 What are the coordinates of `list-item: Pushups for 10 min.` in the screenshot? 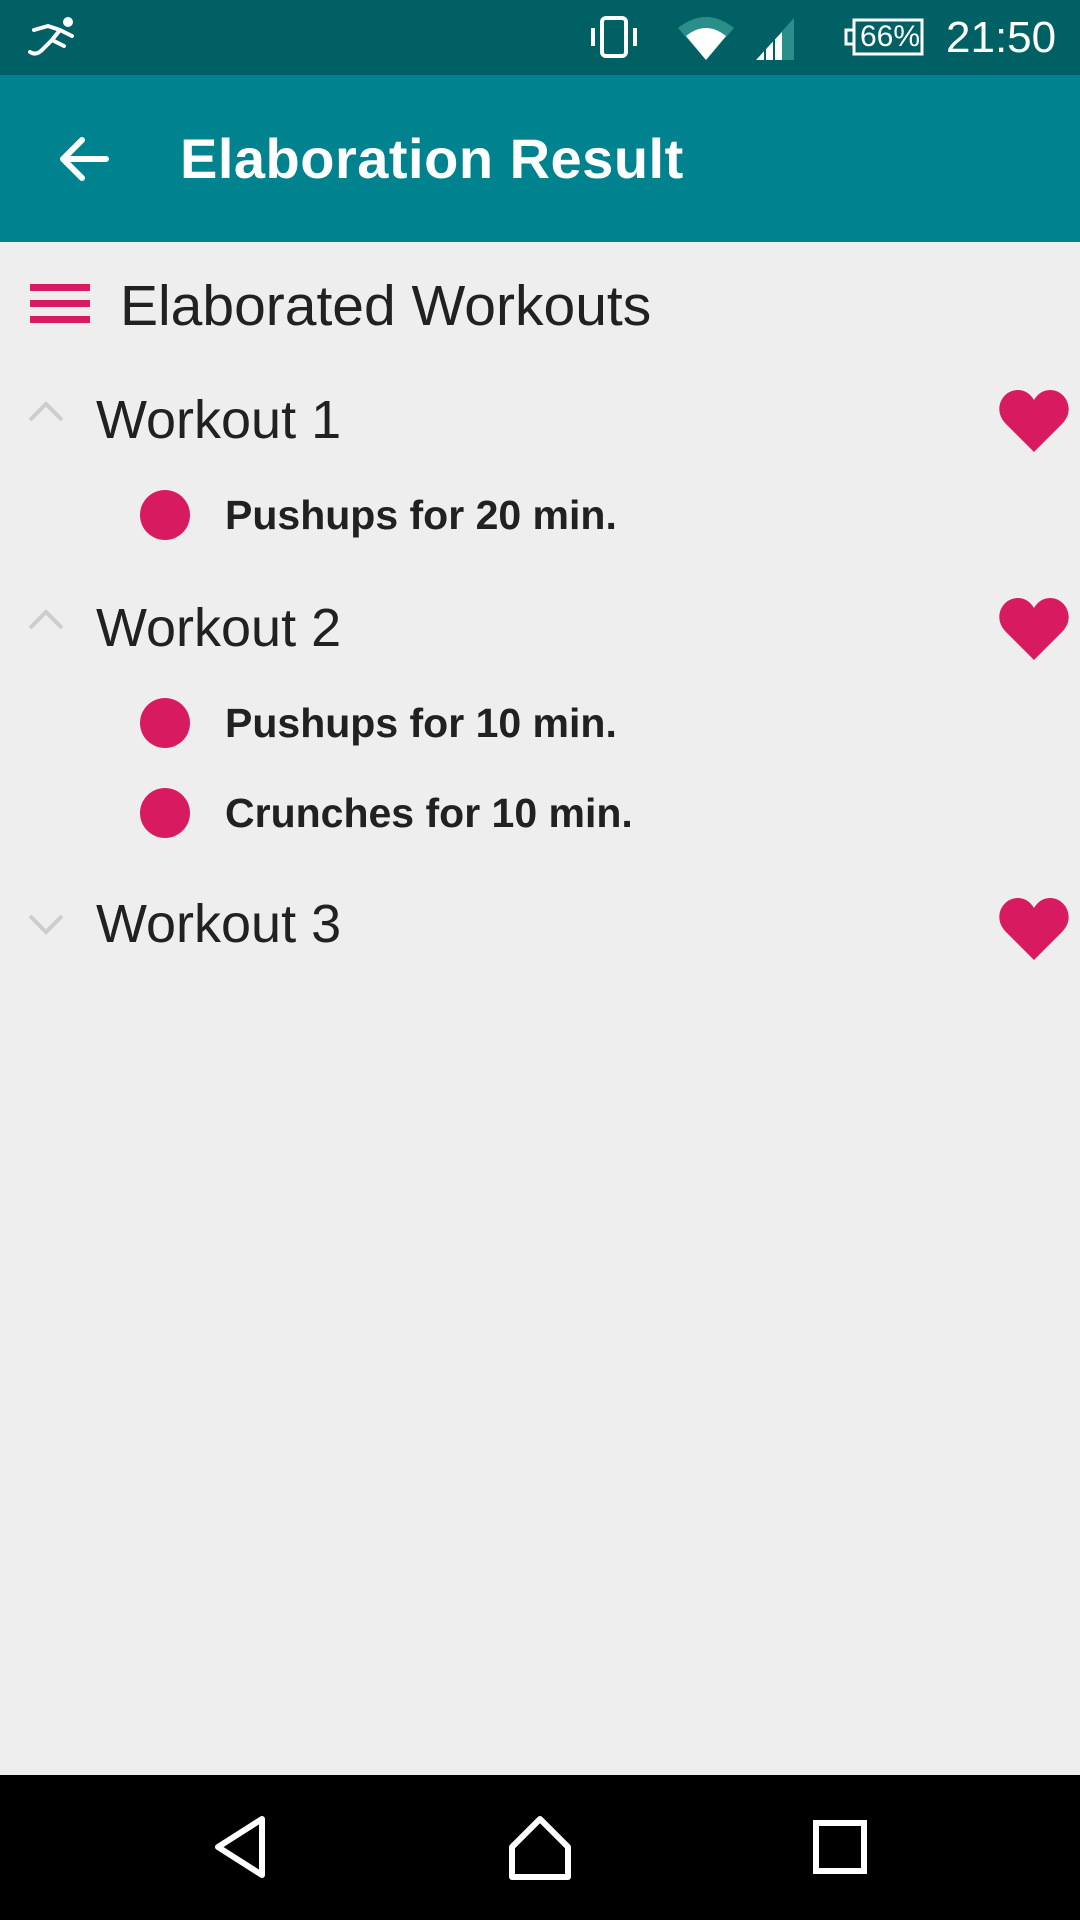 It's located at (540, 723).